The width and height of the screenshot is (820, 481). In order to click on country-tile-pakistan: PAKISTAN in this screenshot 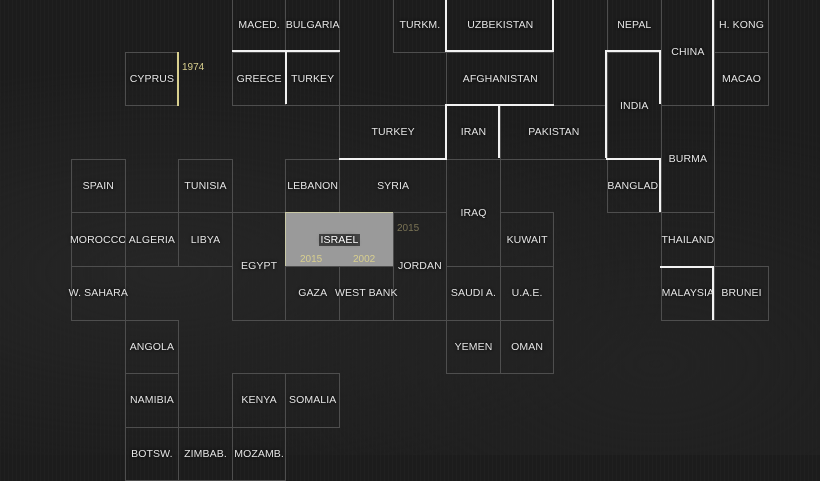, I will do `click(553, 132)`.